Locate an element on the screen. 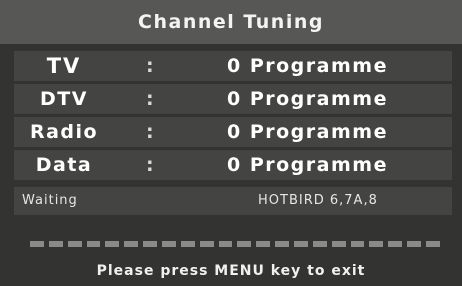 This screenshot has height=286, width=462. satellite-name: HOTBIRD 6,7A,8 is located at coordinates (318, 200).